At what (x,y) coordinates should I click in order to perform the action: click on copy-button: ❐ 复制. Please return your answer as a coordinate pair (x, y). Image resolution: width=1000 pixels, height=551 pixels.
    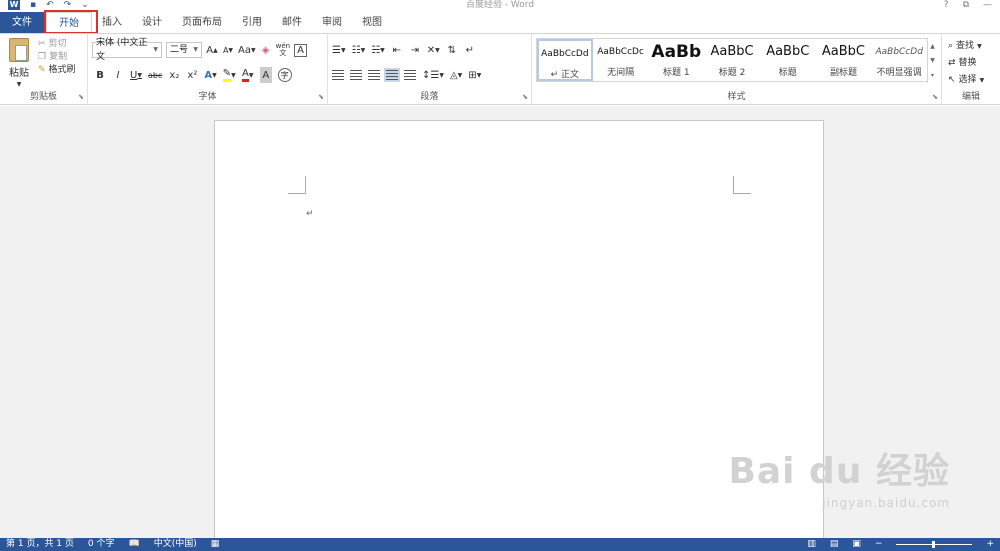
    Looking at the image, I should click on (57, 57).